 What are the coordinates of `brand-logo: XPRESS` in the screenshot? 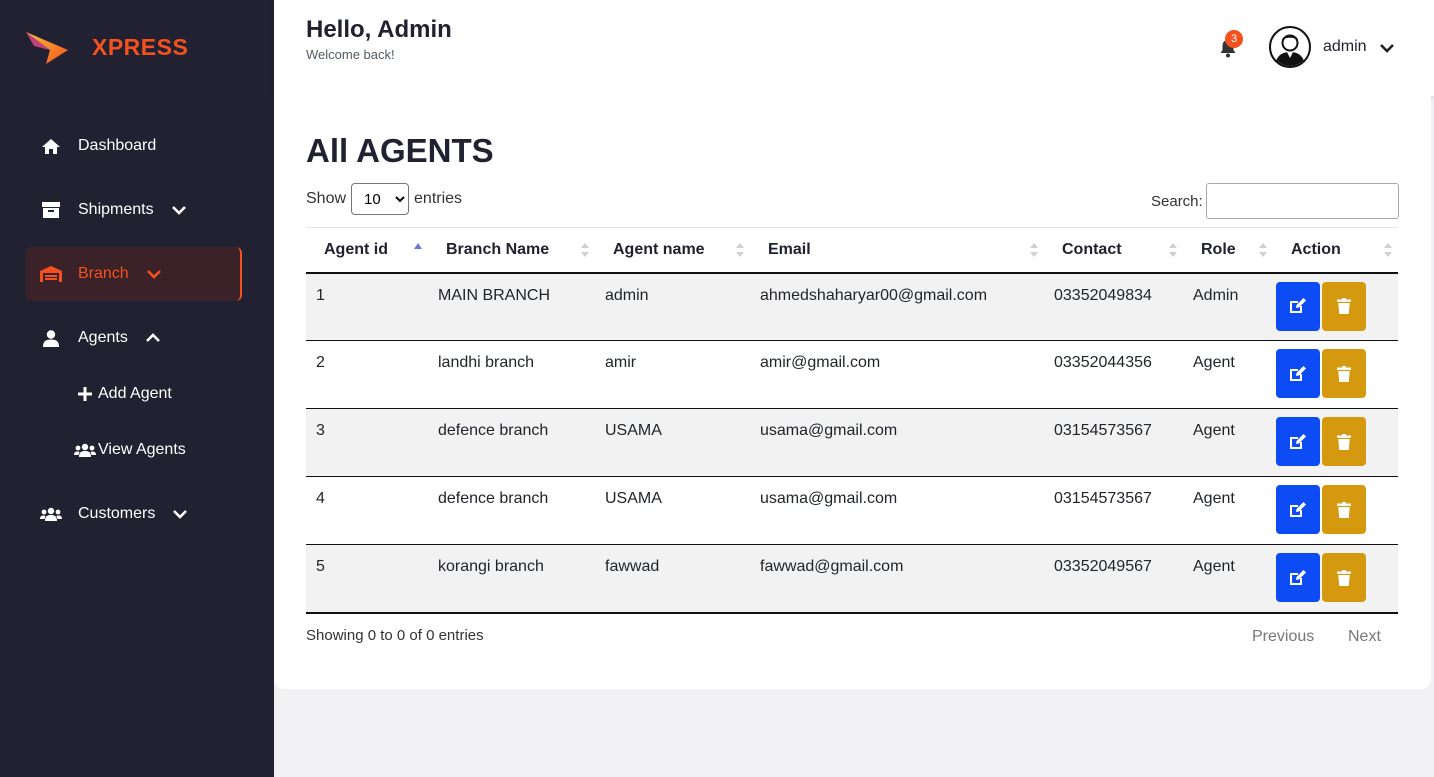 It's located at (106, 47).